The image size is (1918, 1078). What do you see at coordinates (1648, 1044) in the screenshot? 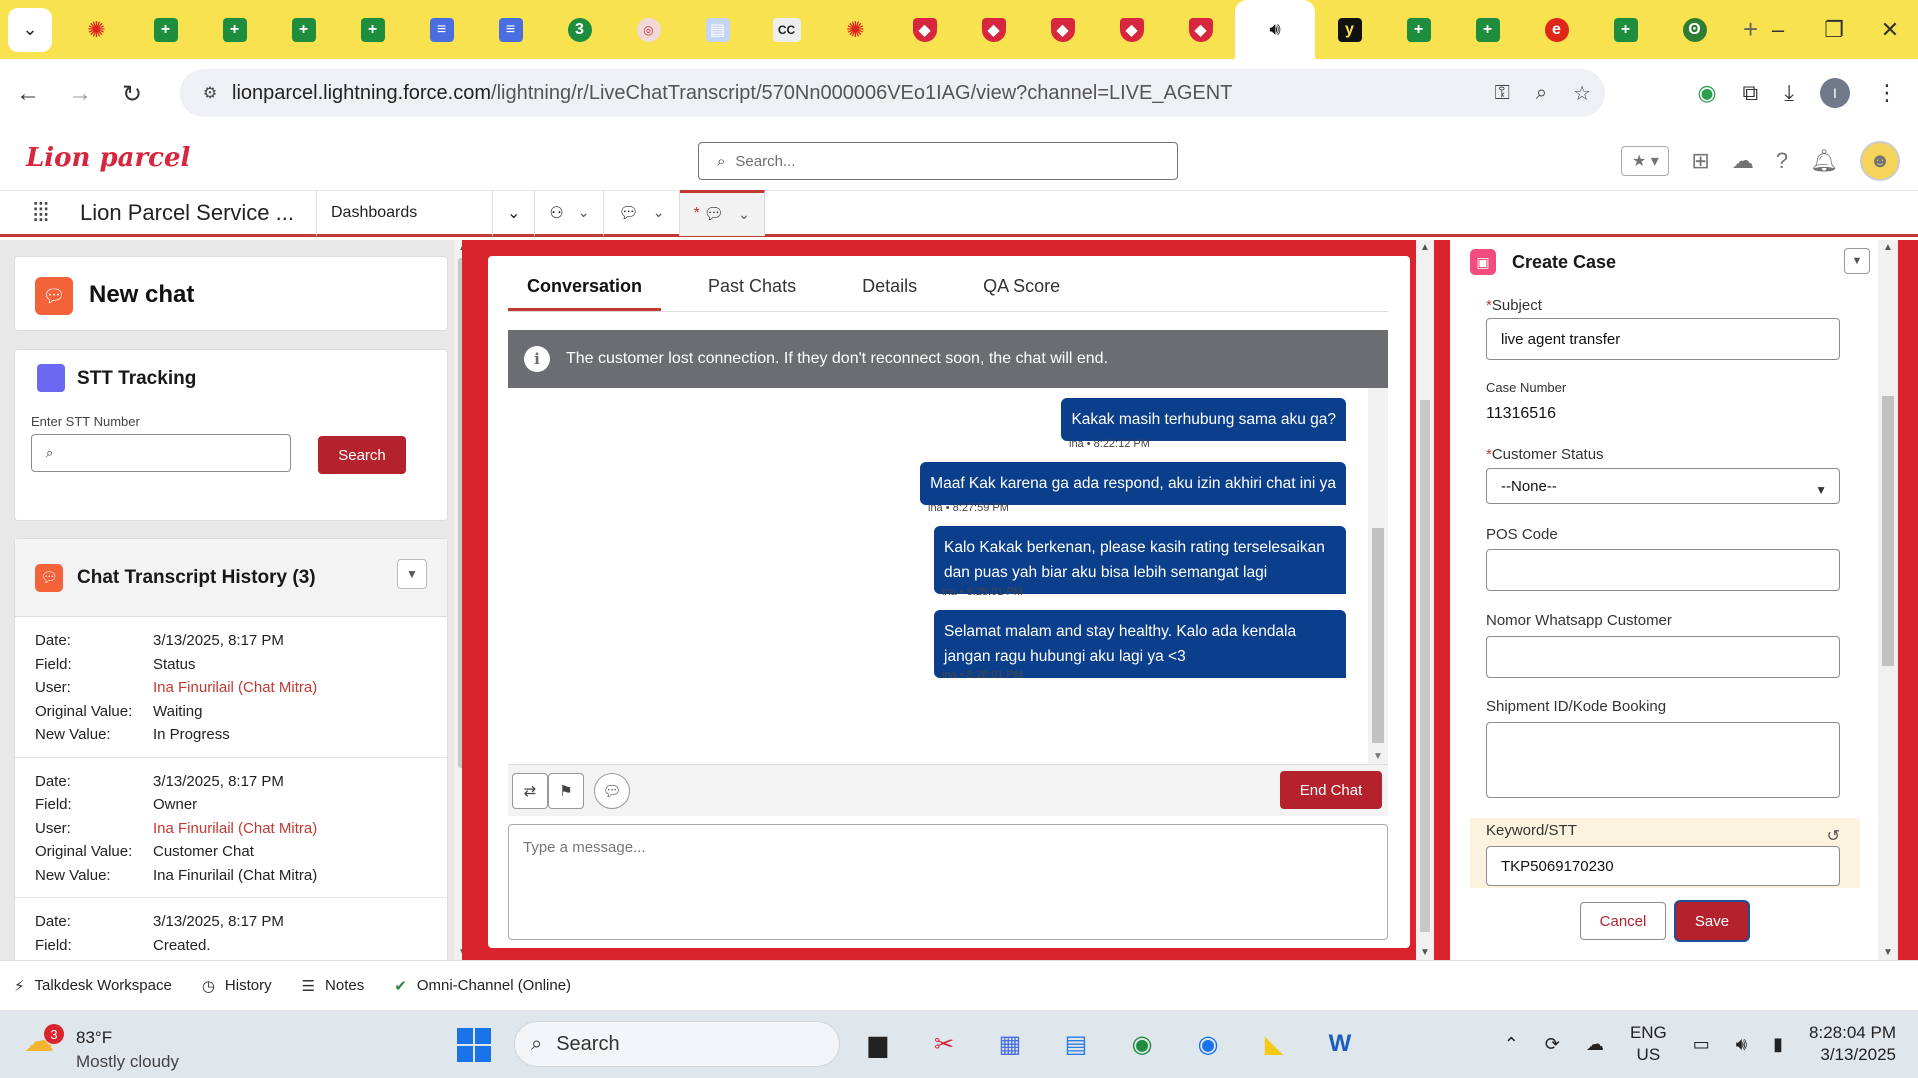
I see `language-indicator: ENG US` at bounding box center [1648, 1044].